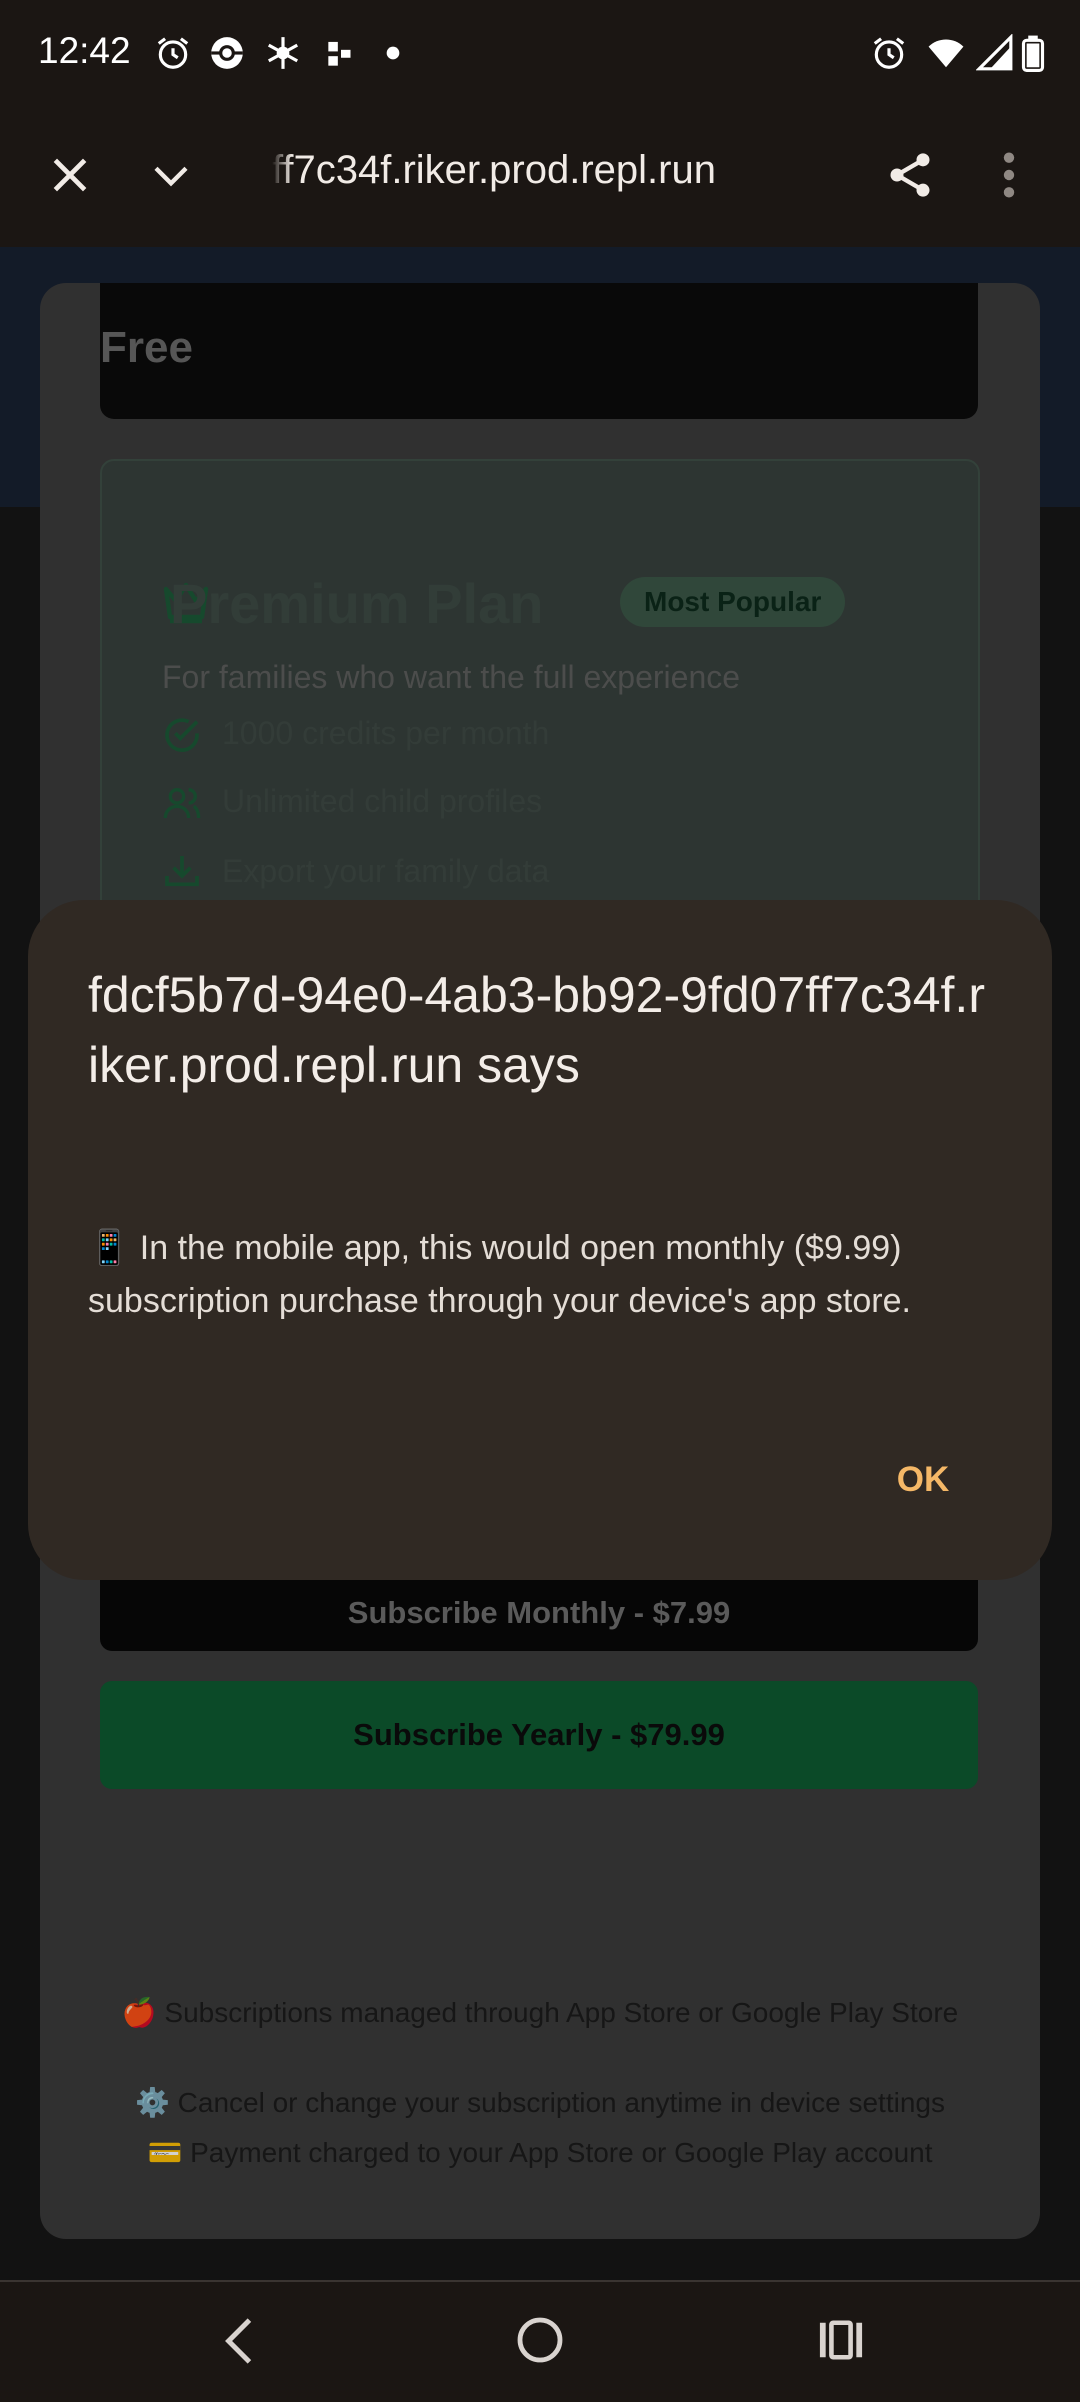  Describe the element at coordinates (494, 170) in the screenshot. I see `url-bar: ff7c34f.riker.prod.repl.run` at that location.